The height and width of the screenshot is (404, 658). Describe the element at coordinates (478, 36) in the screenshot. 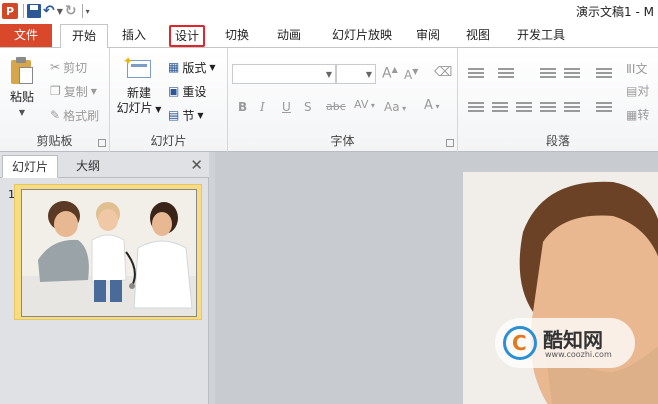

I see `tab-view: 视图` at that location.